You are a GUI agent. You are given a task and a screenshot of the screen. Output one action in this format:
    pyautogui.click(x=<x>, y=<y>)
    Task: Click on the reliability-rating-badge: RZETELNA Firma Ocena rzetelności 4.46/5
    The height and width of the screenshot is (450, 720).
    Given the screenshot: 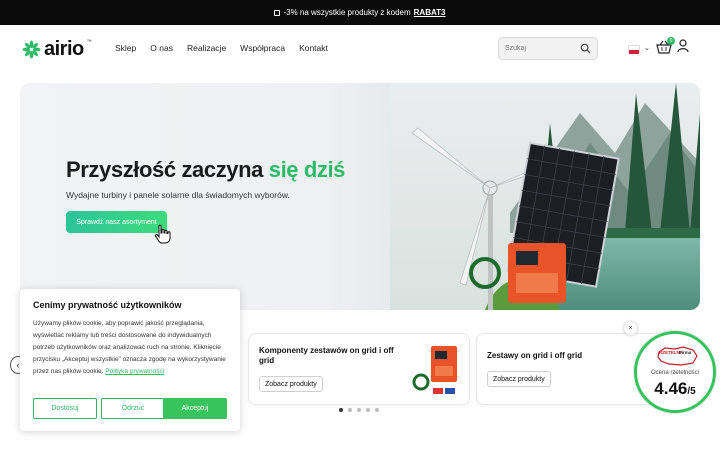 What is the action you would take?
    pyautogui.click(x=675, y=372)
    